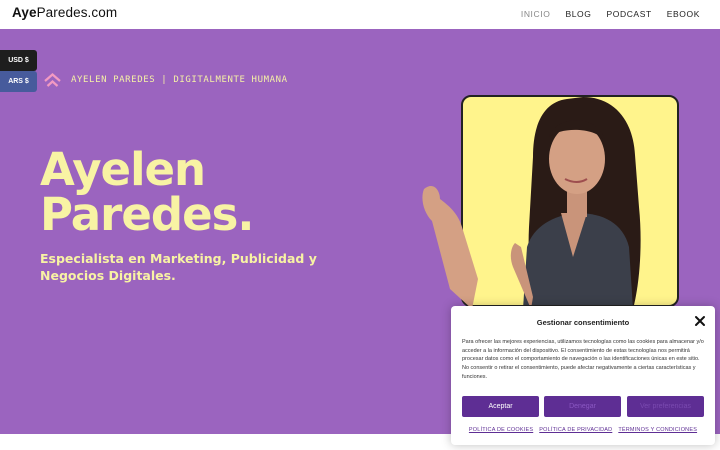 The width and height of the screenshot is (720, 450). Describe the element at coordinates (665, 406) in the screenshot. I see `preferences-button: Ver preferencias` at that location.